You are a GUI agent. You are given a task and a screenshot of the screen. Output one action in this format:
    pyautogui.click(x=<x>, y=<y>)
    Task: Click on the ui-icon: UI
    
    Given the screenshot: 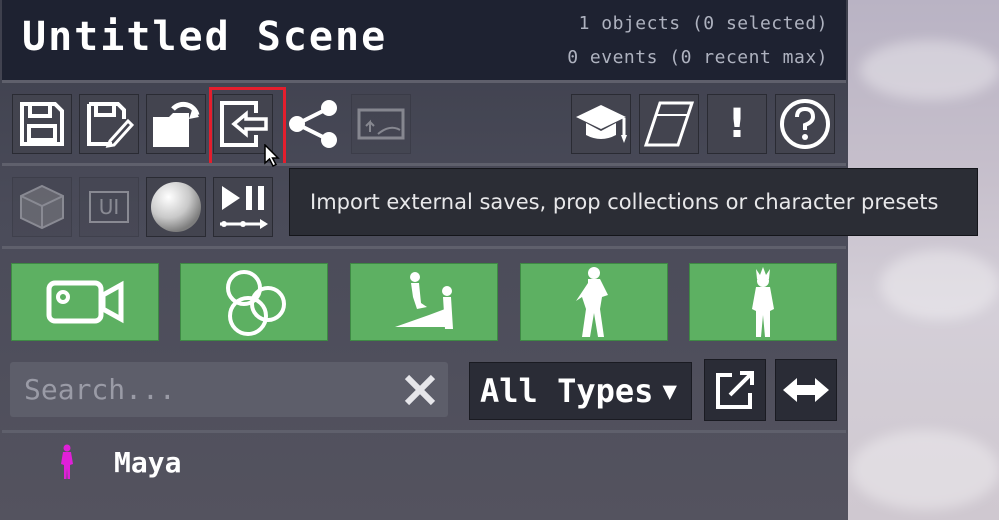 What is the action you would take?
    pyautogui.click(x=109, y=207)
    